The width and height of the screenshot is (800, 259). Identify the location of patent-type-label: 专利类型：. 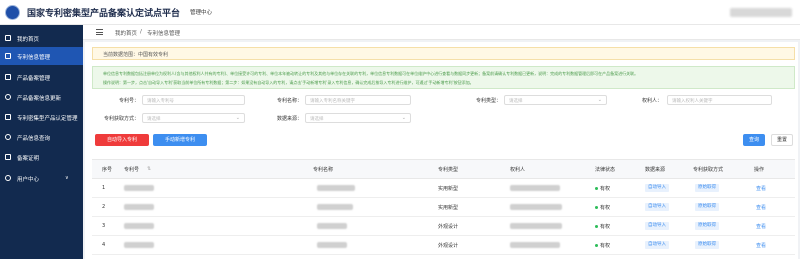
(488, 101).